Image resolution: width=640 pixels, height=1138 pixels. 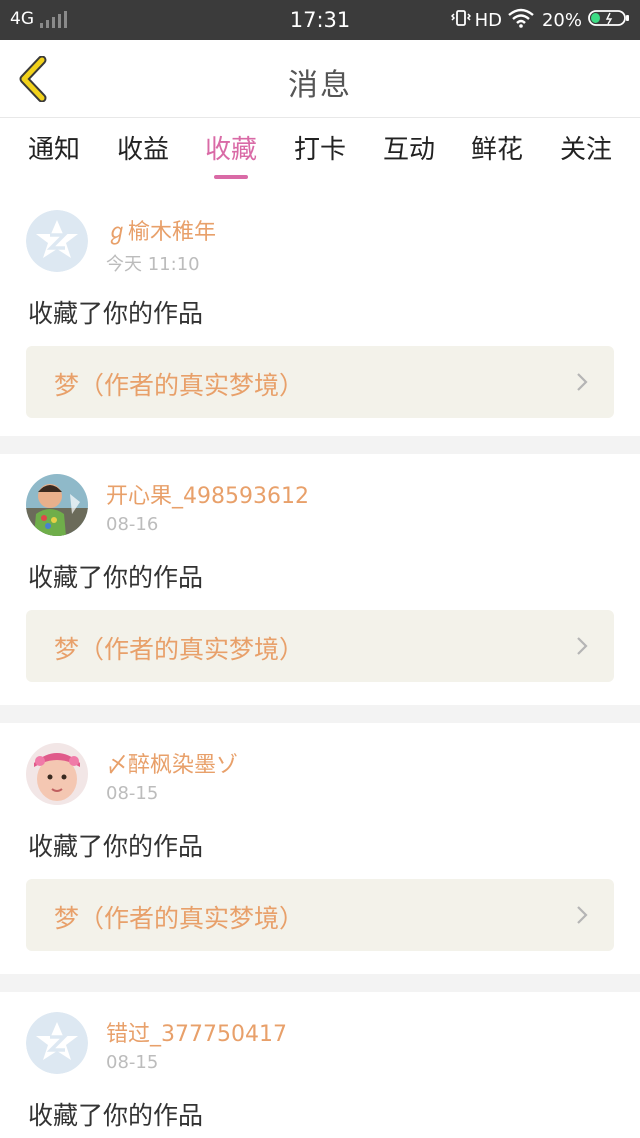 I want to click on status-bar: 4G 17:31 HD 20%, so click(x=320, y=20).